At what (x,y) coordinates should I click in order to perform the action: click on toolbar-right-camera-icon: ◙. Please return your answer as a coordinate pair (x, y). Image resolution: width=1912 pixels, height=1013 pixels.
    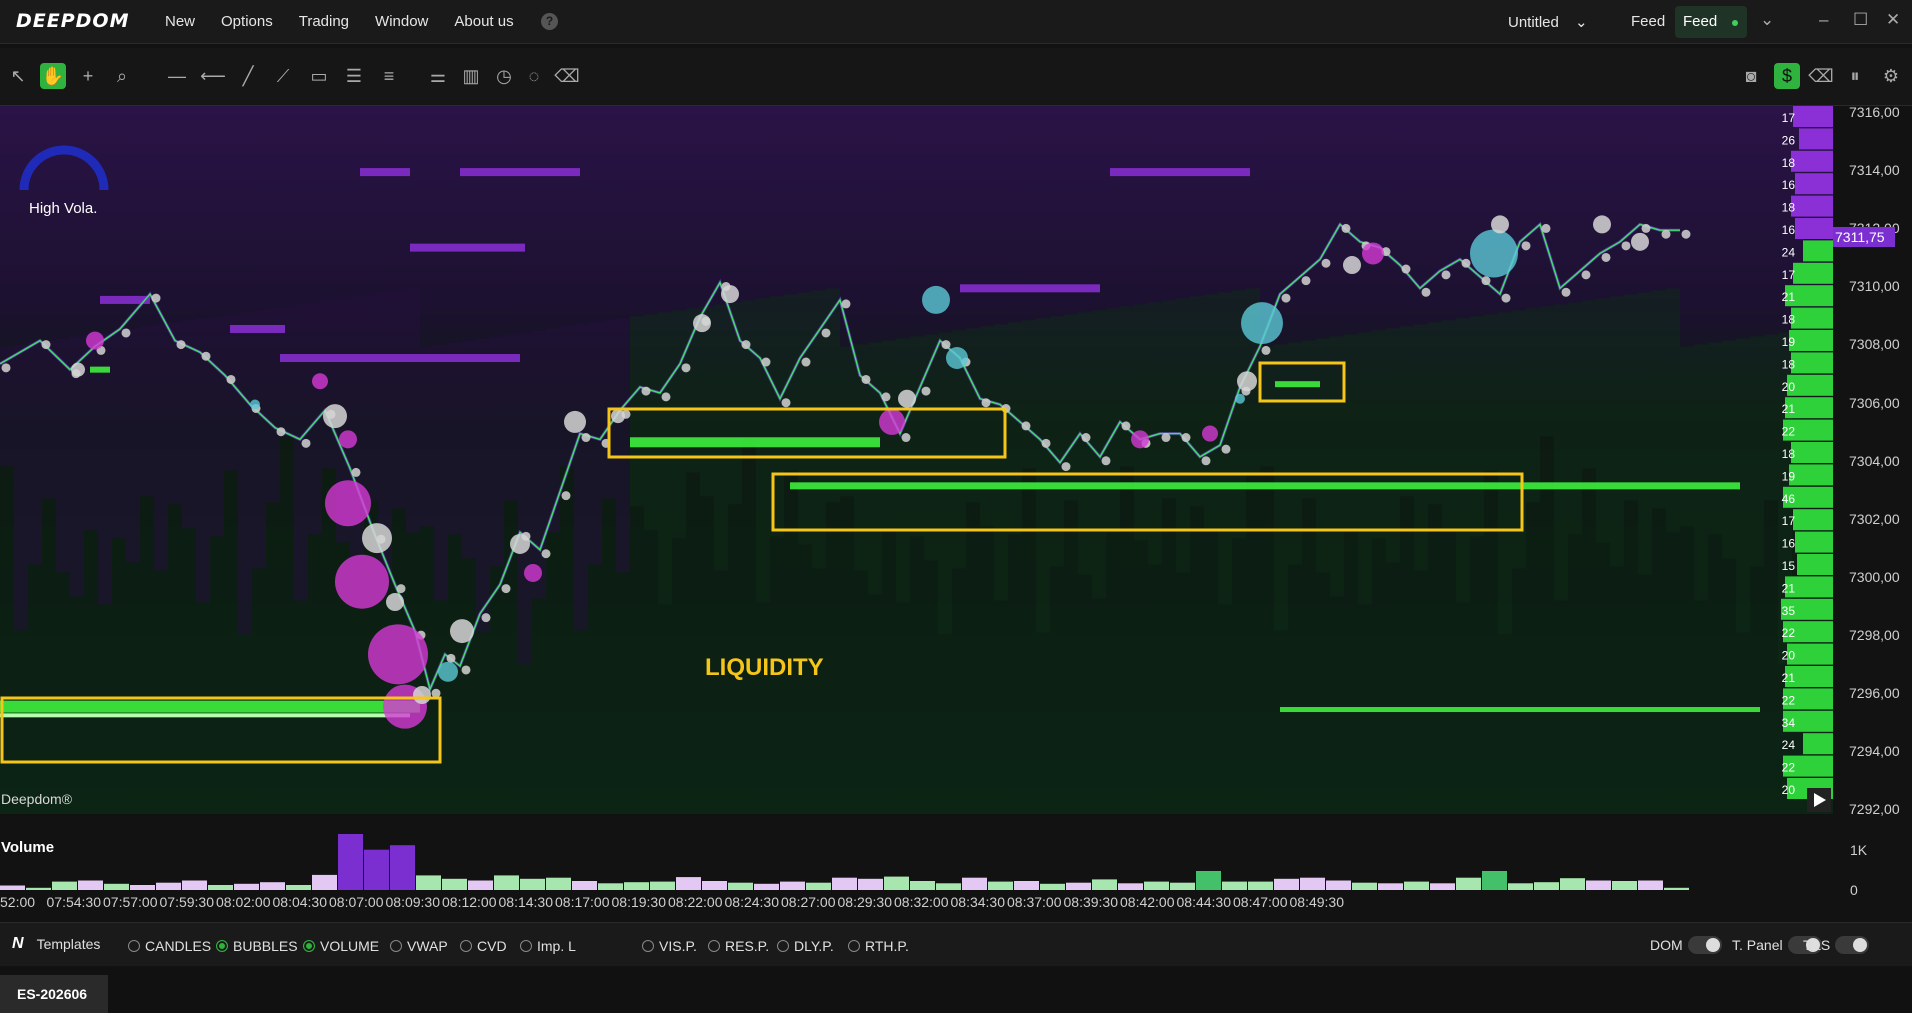
    Looking at the image, I should click on (1751, 76).